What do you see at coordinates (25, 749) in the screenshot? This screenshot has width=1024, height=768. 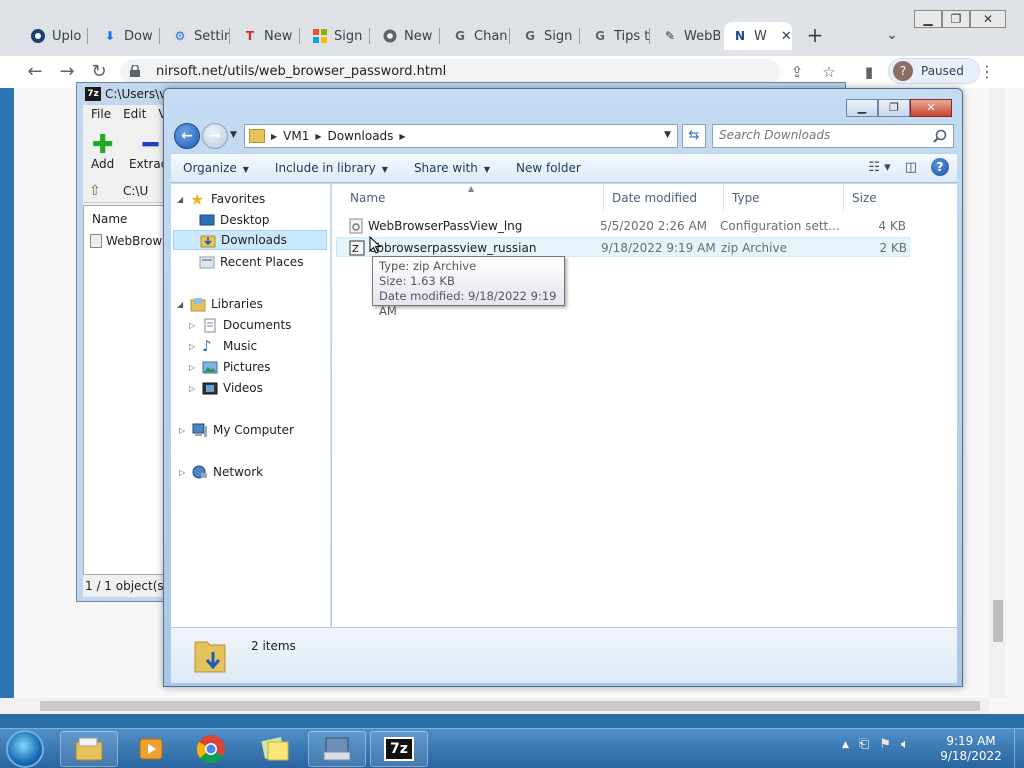 I see `start-button` at bounding box center [25, 749].